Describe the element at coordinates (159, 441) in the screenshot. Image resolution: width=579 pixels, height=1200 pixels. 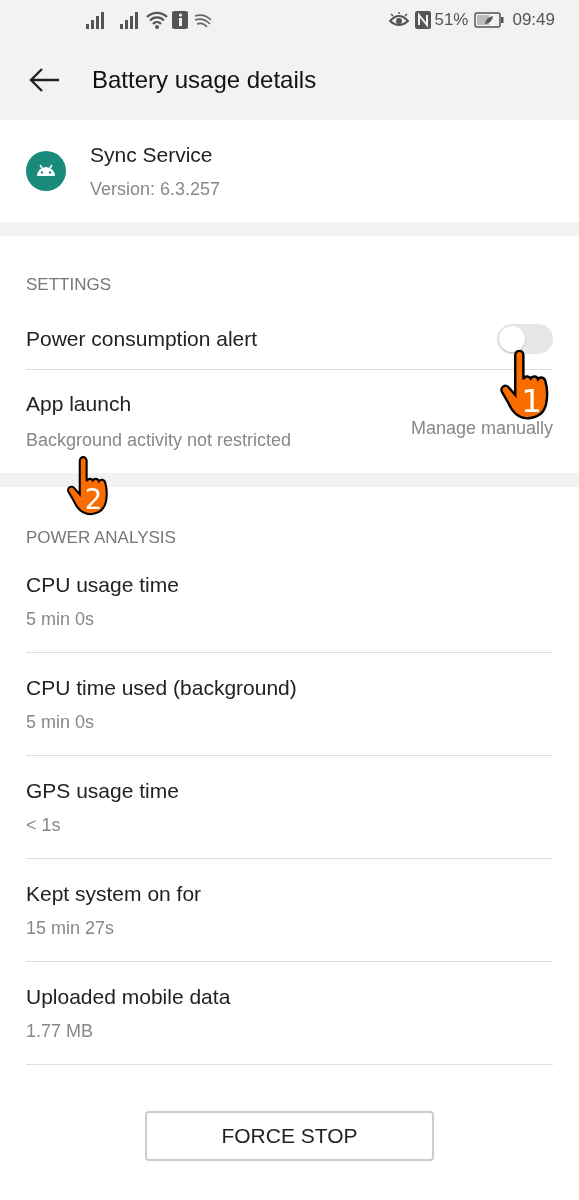
I see `setting-description: Background activity not restricted` at that location.